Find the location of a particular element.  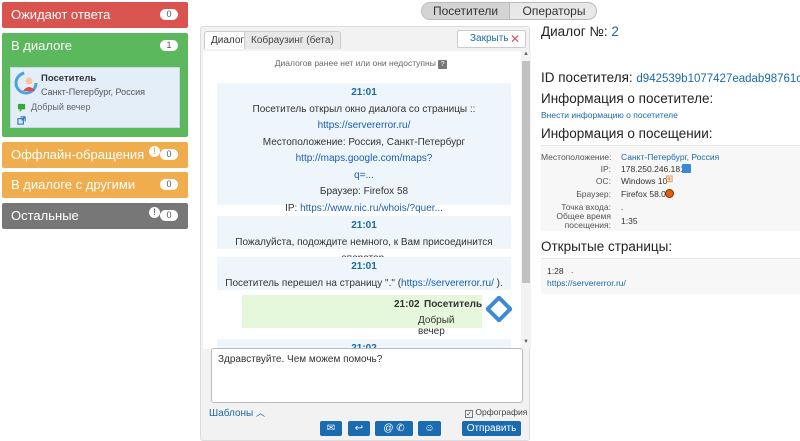

group-offline-count: 0 is located at coordinates (169, 154).